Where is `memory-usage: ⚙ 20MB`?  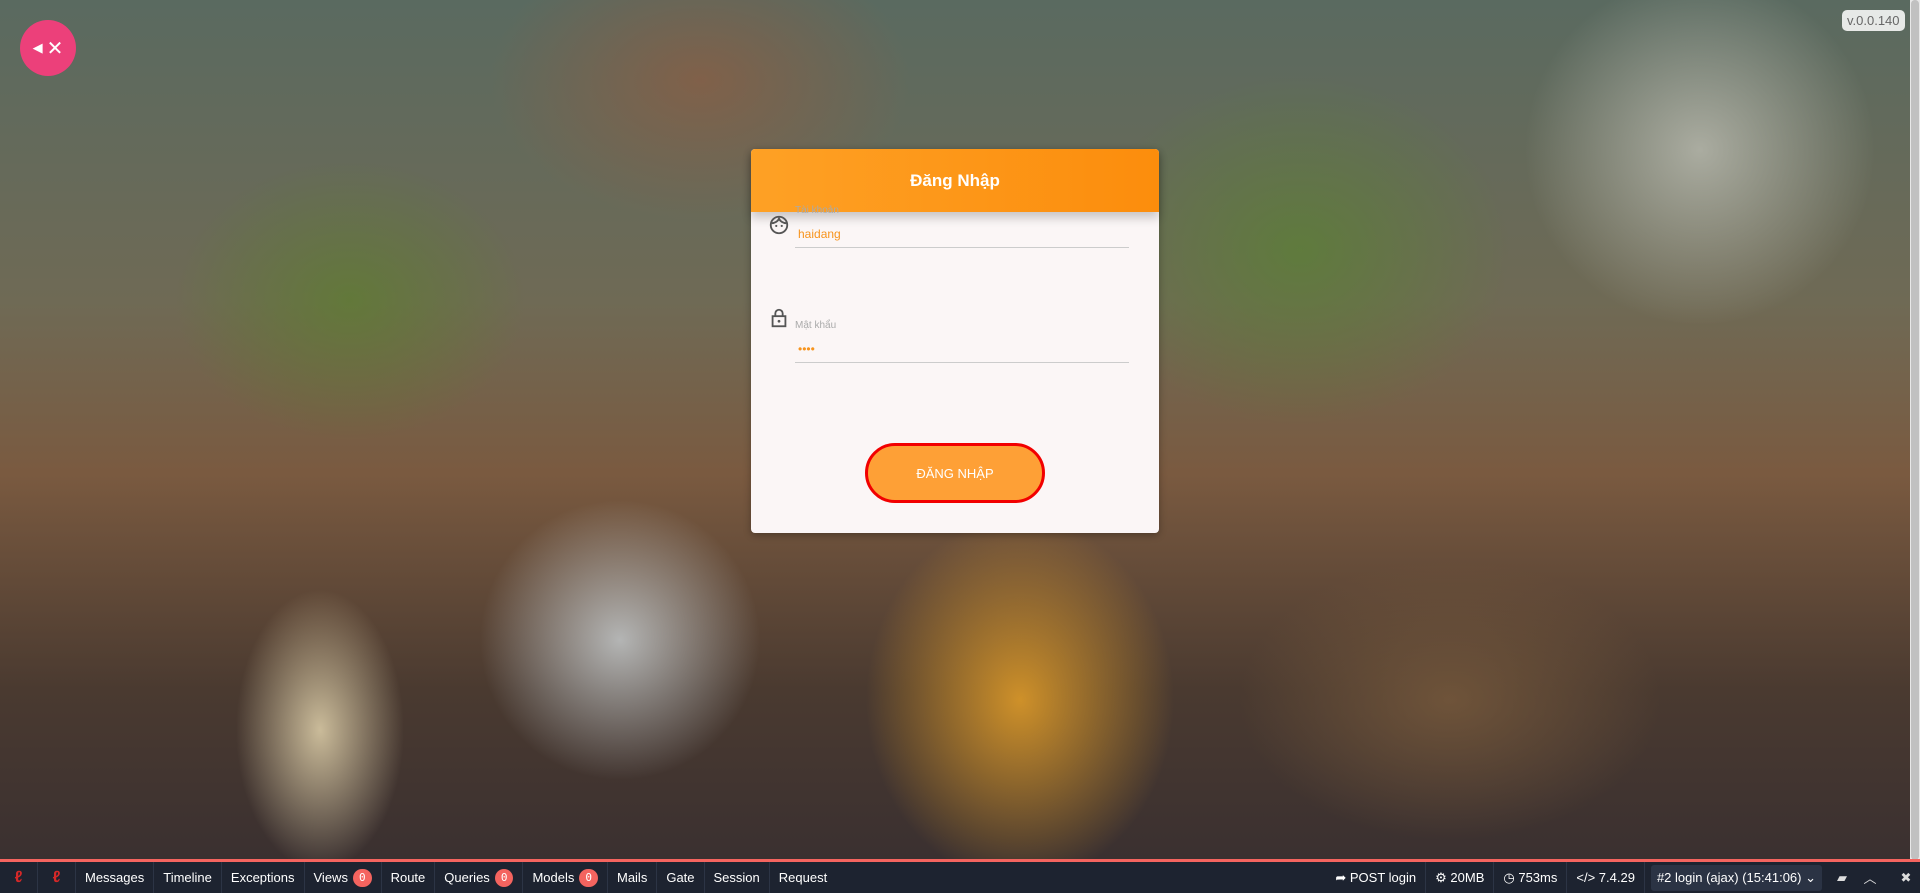 memory-usage: ⚙ 20MB is located at coordinates (1460, 877).